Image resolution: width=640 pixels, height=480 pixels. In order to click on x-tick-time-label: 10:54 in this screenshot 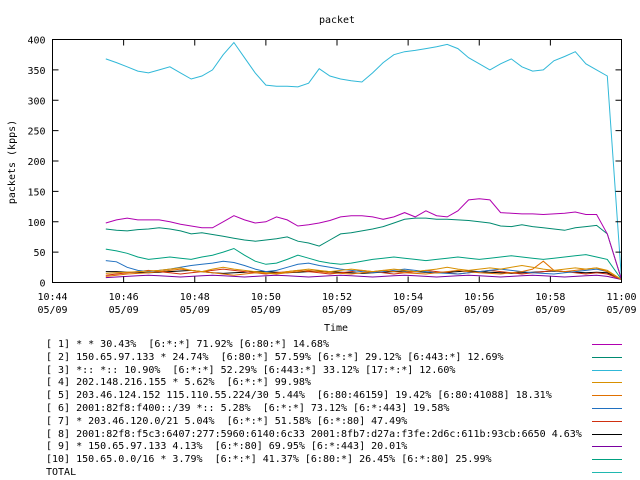, I will do `click(408, 297)`.